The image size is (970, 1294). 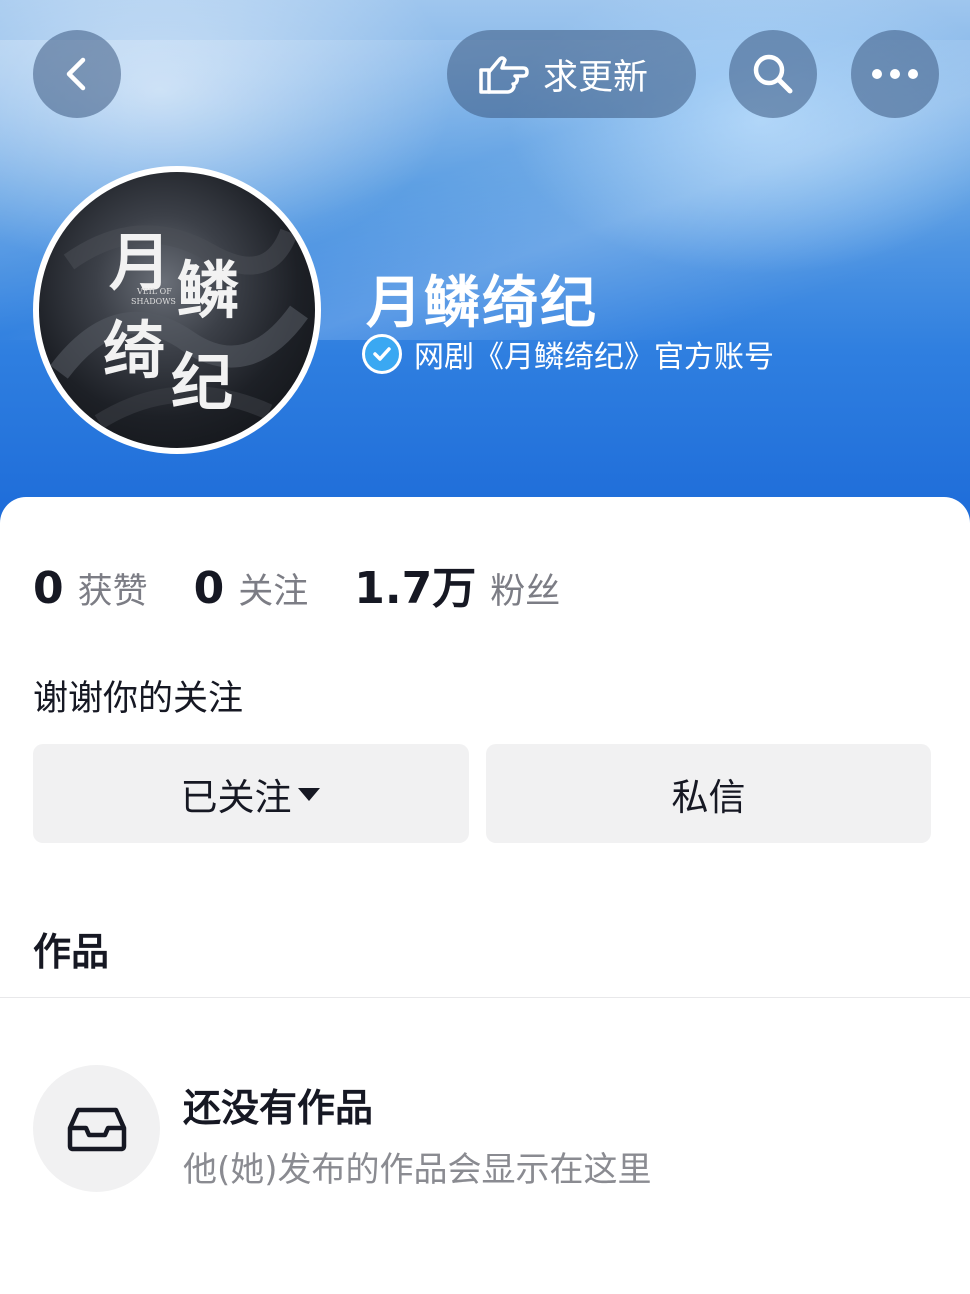 I want to click on avatar-artwork: 月 鳞 绮 纪 VEIL OF SHADOWS, so click(x=179, y=327).